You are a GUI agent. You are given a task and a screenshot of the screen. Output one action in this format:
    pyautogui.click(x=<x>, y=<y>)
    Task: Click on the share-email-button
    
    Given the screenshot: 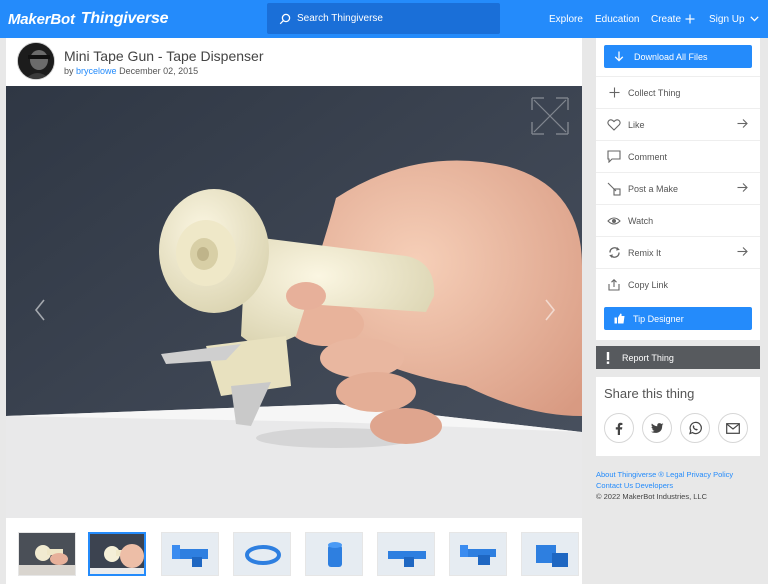 What is the action you would take?
    pyautogui.click(x=733, y=428)
    